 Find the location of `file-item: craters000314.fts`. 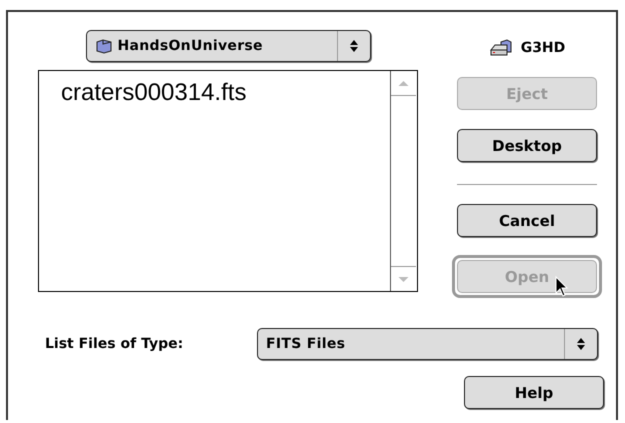

file-item: craters000314.fts is located at coordinates (225, 93).